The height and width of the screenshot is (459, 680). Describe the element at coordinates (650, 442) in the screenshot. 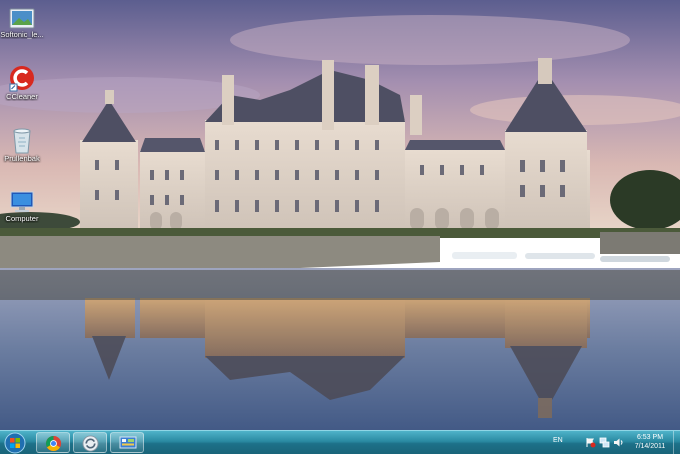

I see `system-clock: 6:53 PM 7/14/2011` at that location.